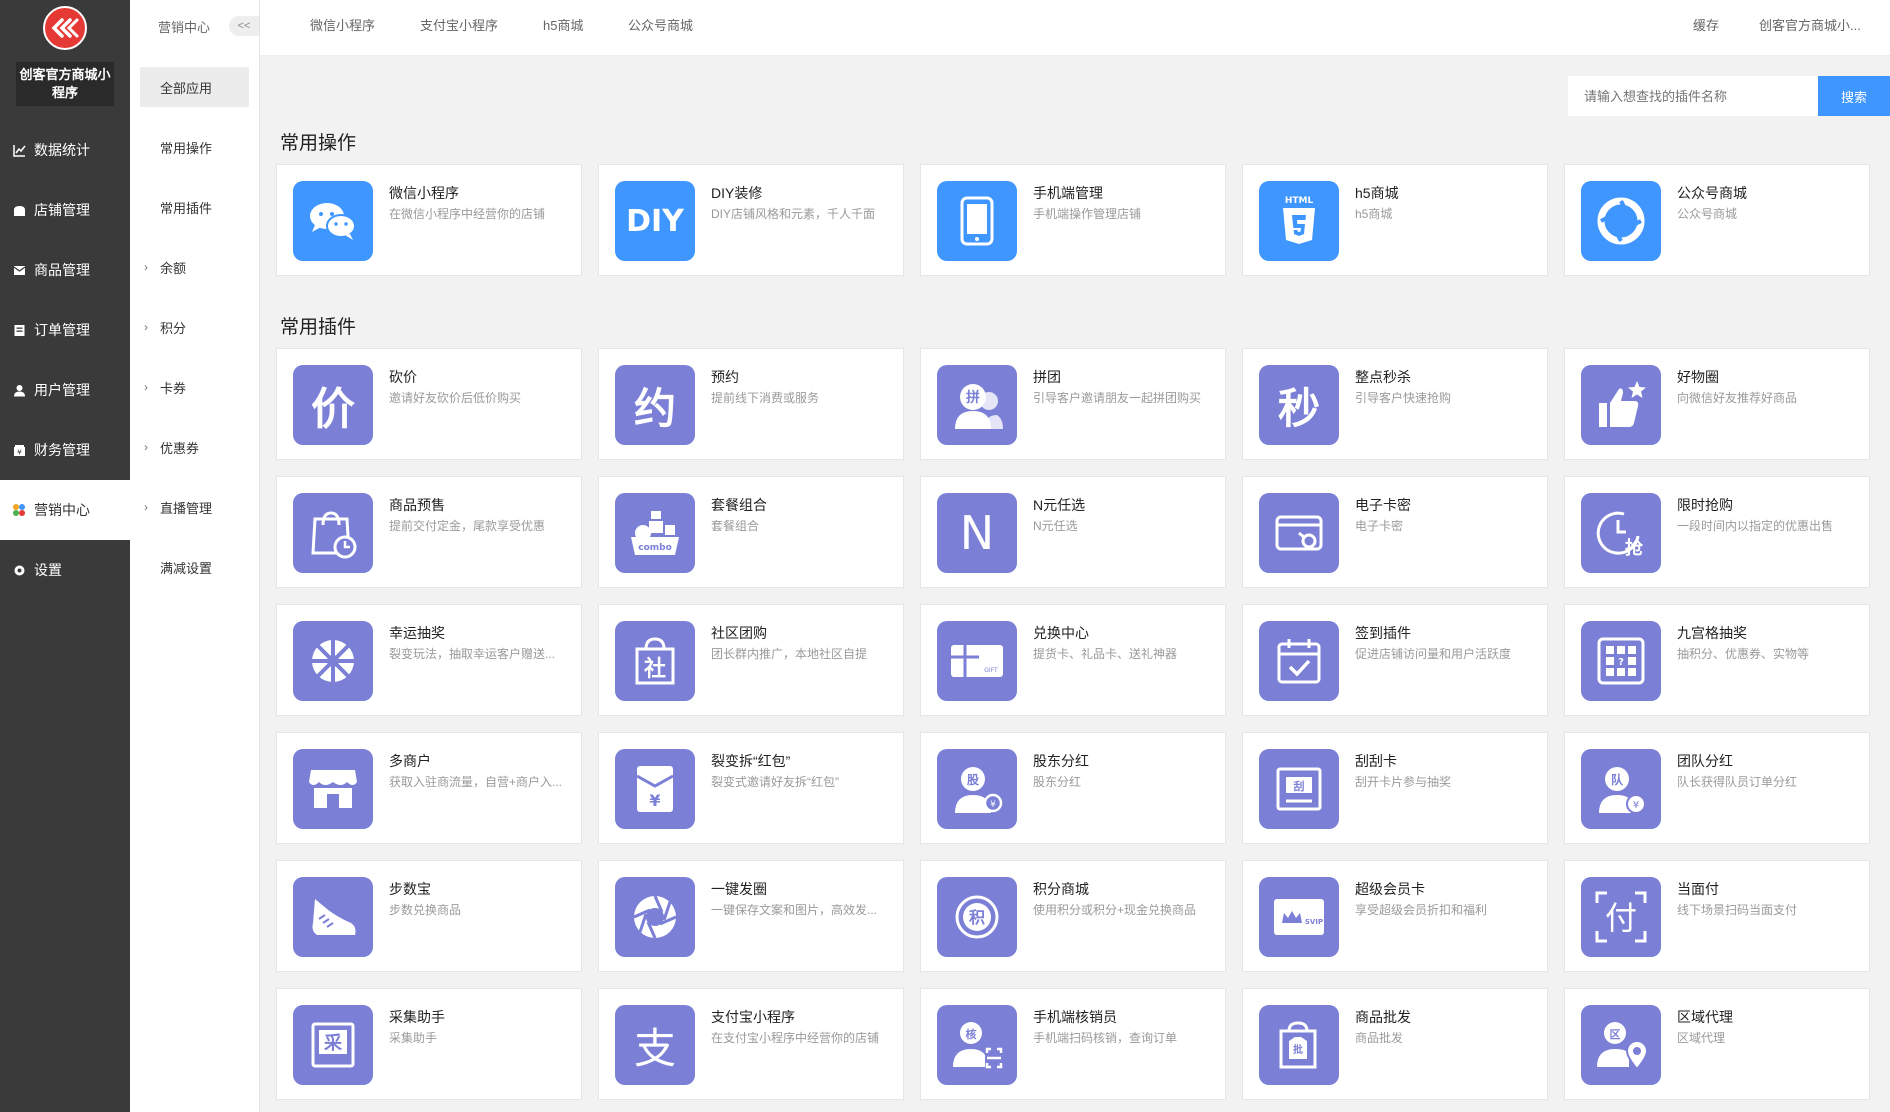 Image resolution: width=1890 pixels, height=1112 pixels. Describe the element at coordinates (1433, 654) in the screenshot. I see `plugin-desc: 促进店铺访问量和用户活跃度` at that location.